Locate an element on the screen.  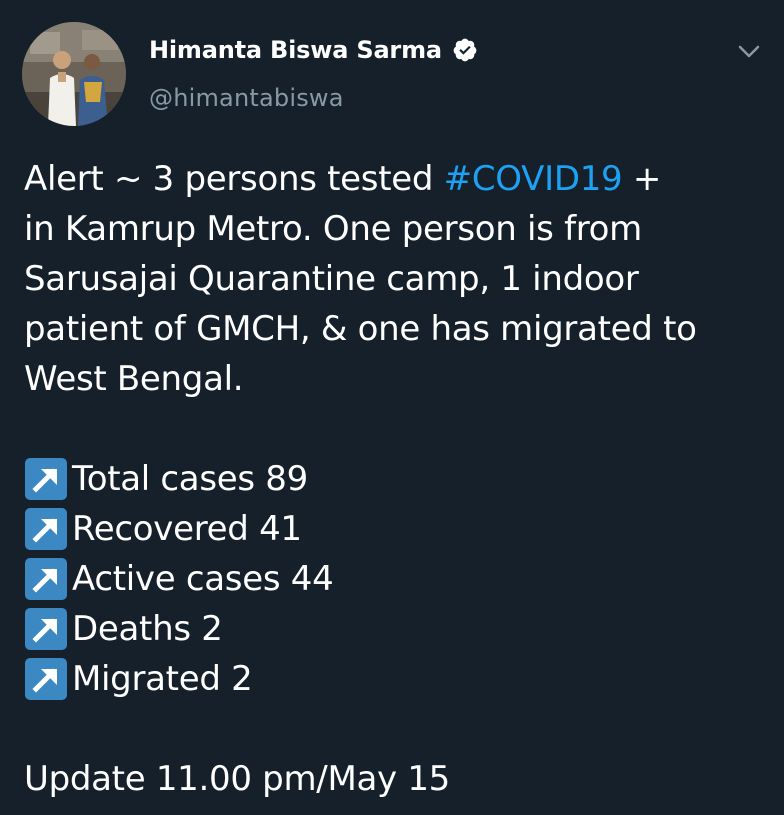
stat-label: Migrated 2 is located at coordinates (162, 679).